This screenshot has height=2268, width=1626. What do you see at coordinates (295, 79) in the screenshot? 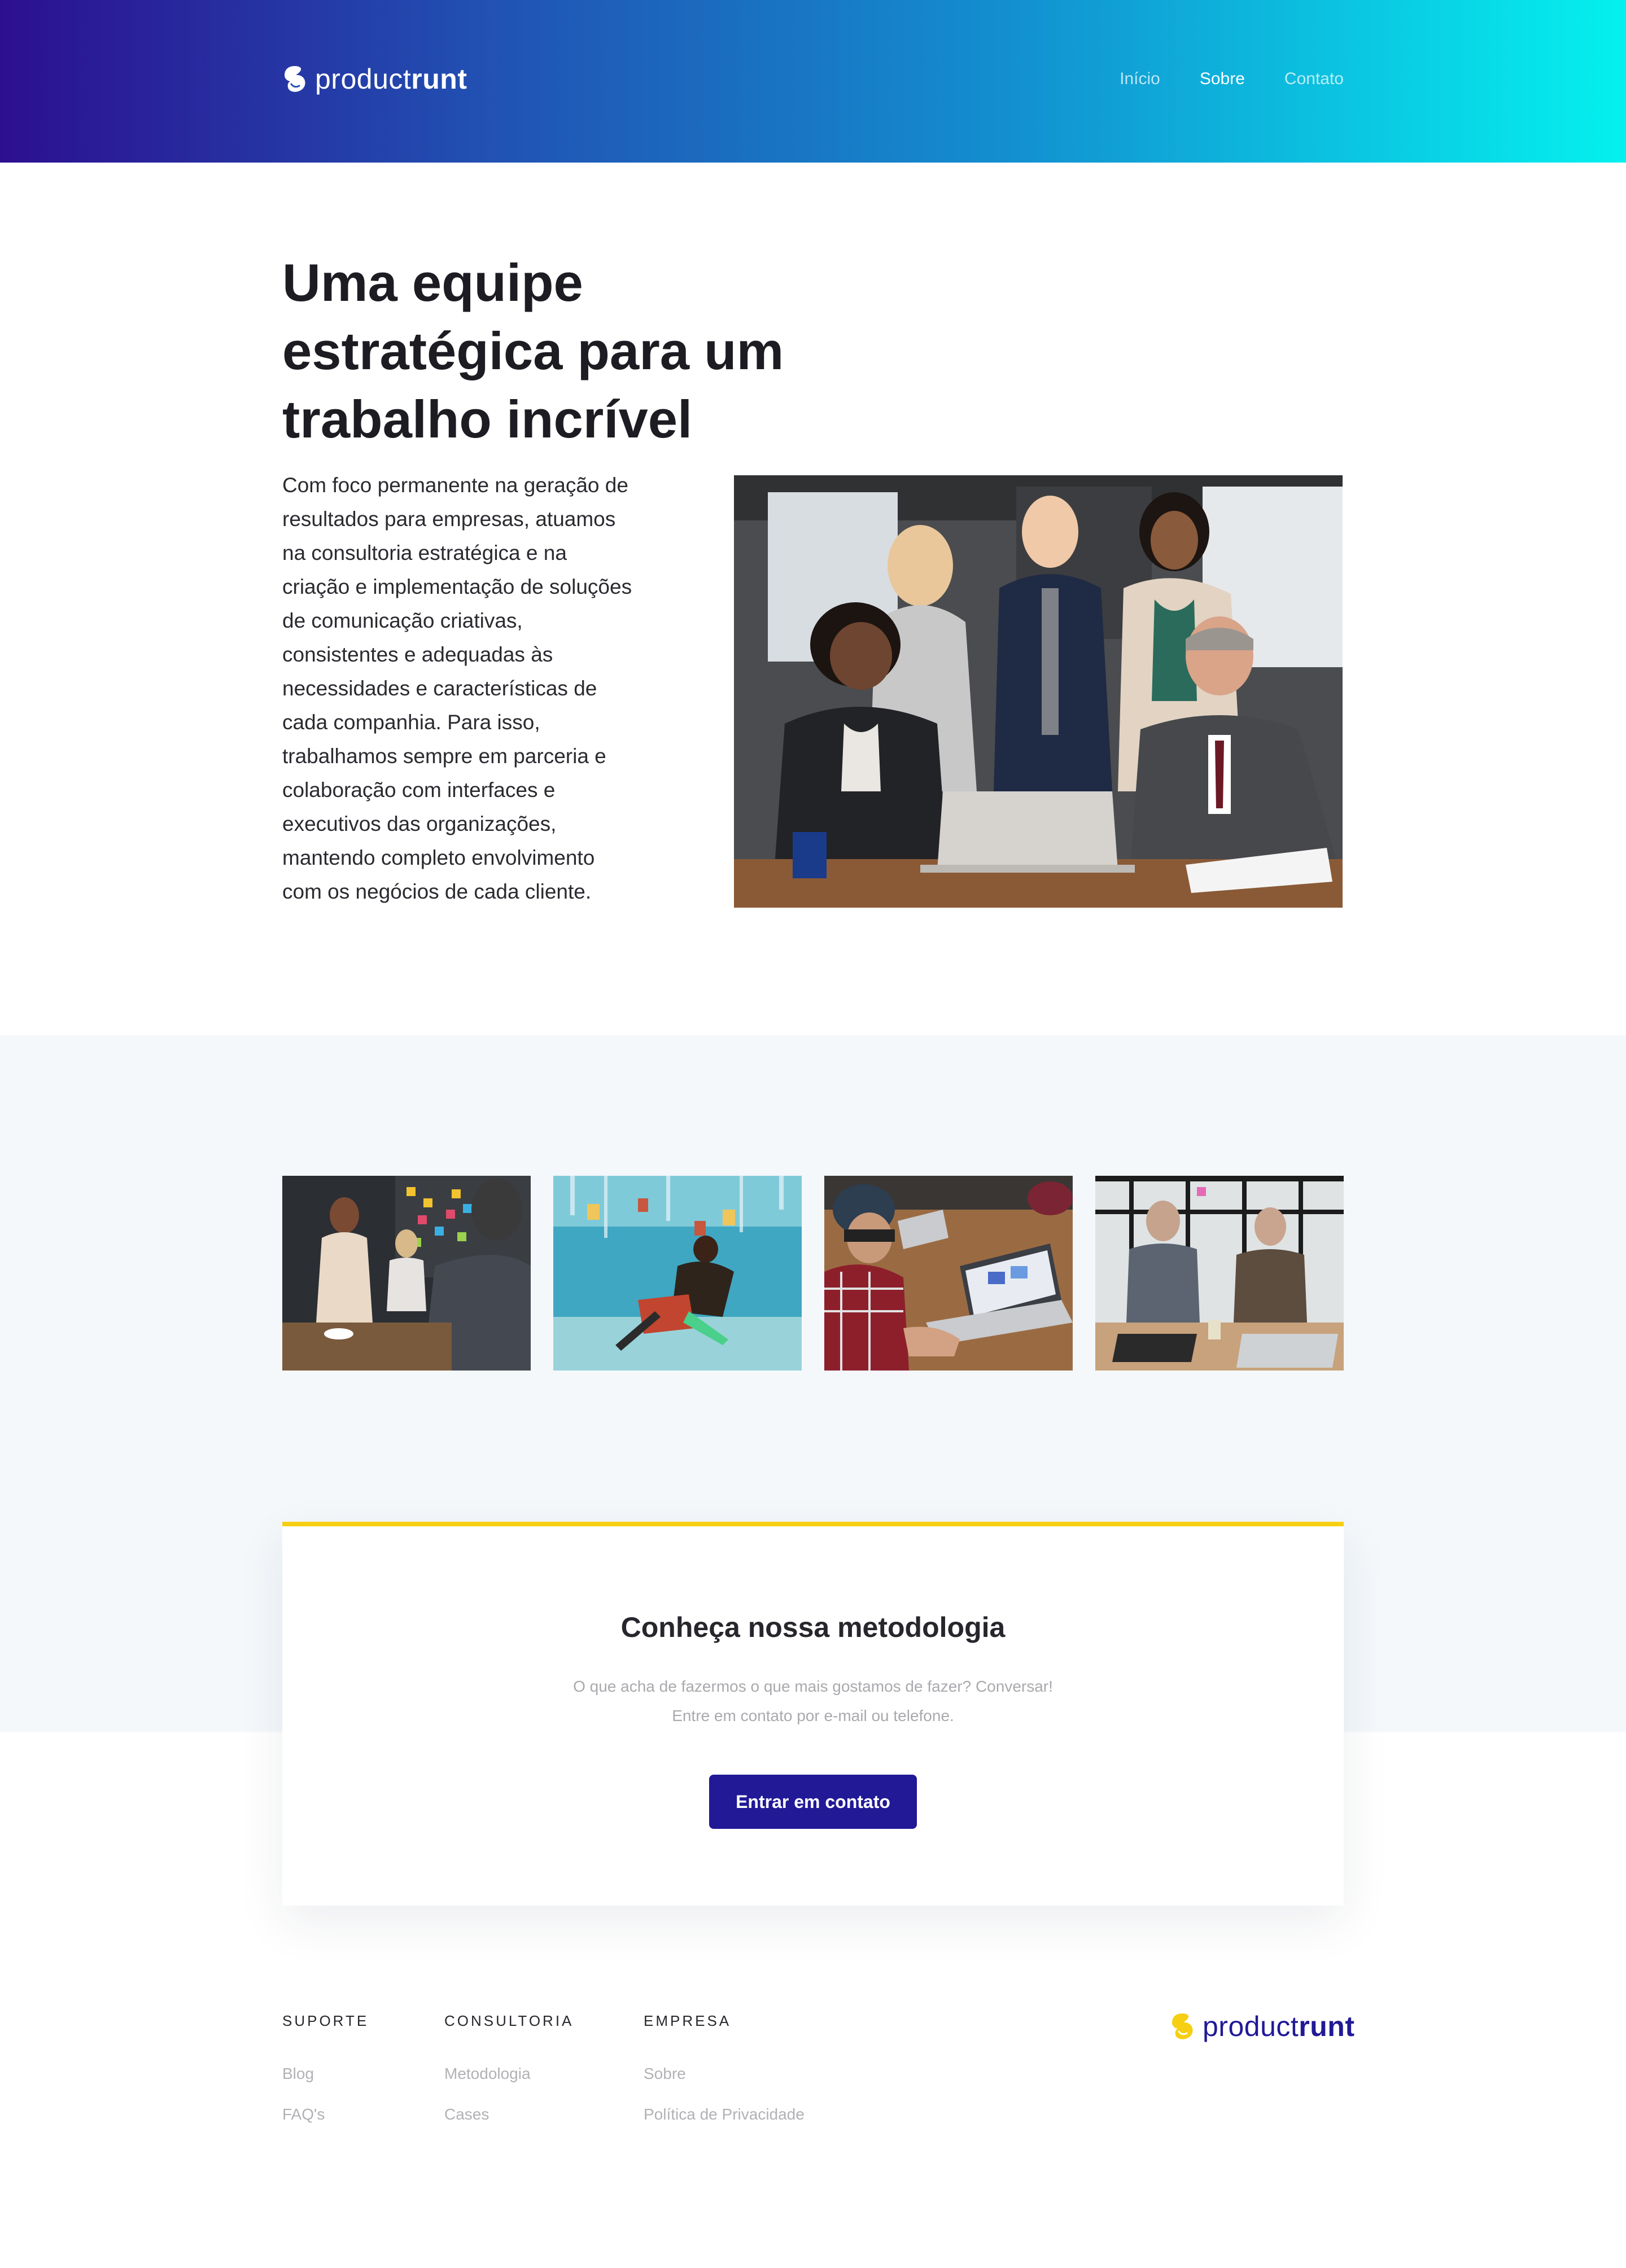
I see `logo-mark-icon` at bounding box center [295, 79].